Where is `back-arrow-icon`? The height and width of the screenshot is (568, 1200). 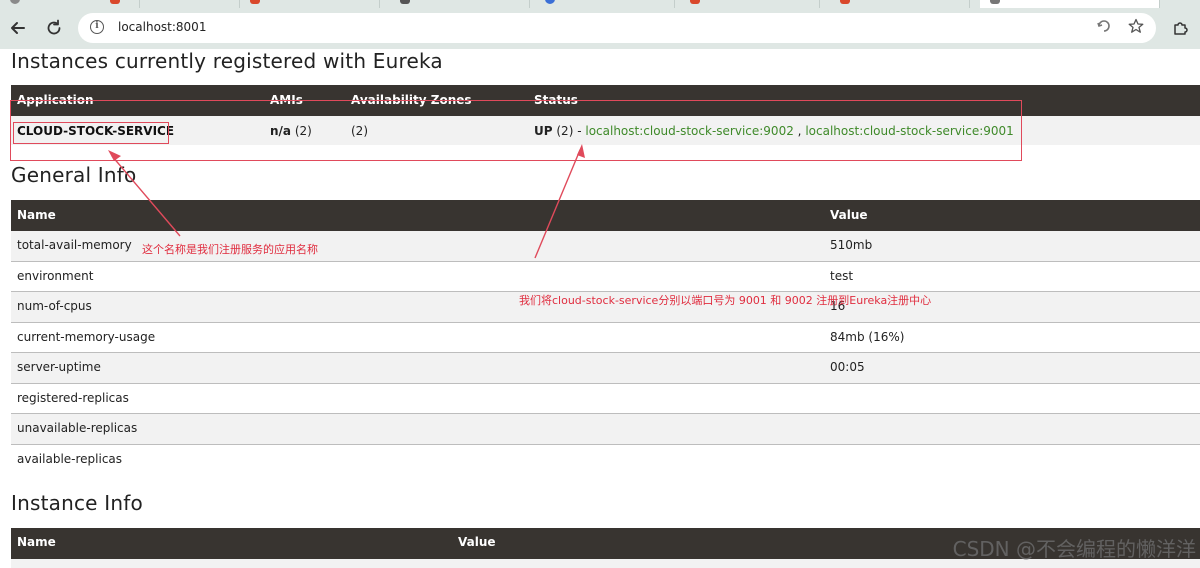 back-arrow-icon is located at coordinates (18, 28).